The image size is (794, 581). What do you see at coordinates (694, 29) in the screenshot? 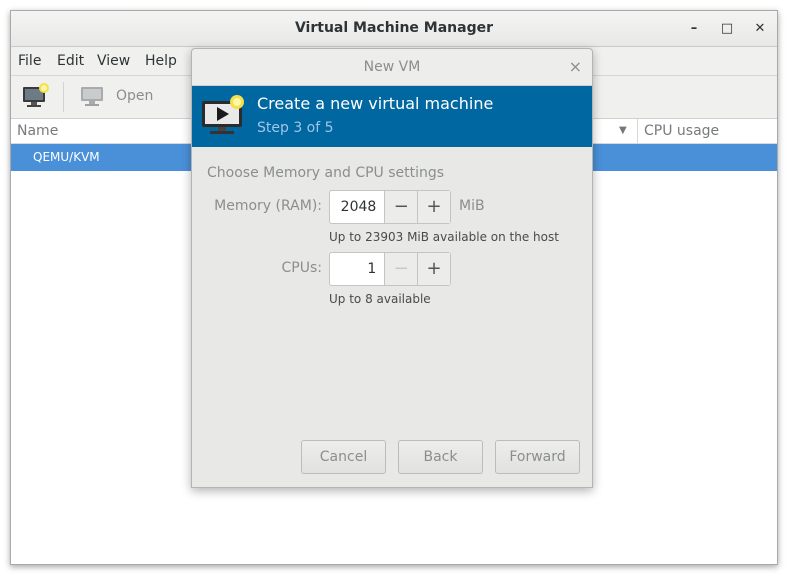
I see `minimize-button: –` at bounding box center [694, 29].